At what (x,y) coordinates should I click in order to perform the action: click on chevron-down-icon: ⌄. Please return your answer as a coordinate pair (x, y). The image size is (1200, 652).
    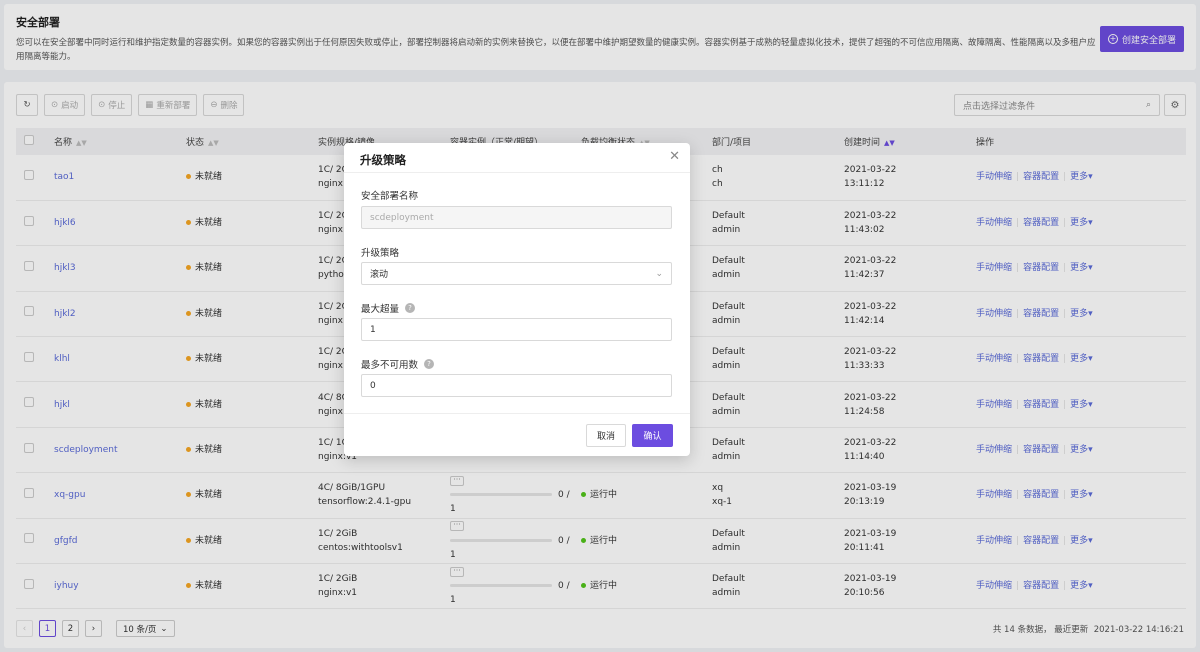
    Looking at the image, I should click on (659, 273).